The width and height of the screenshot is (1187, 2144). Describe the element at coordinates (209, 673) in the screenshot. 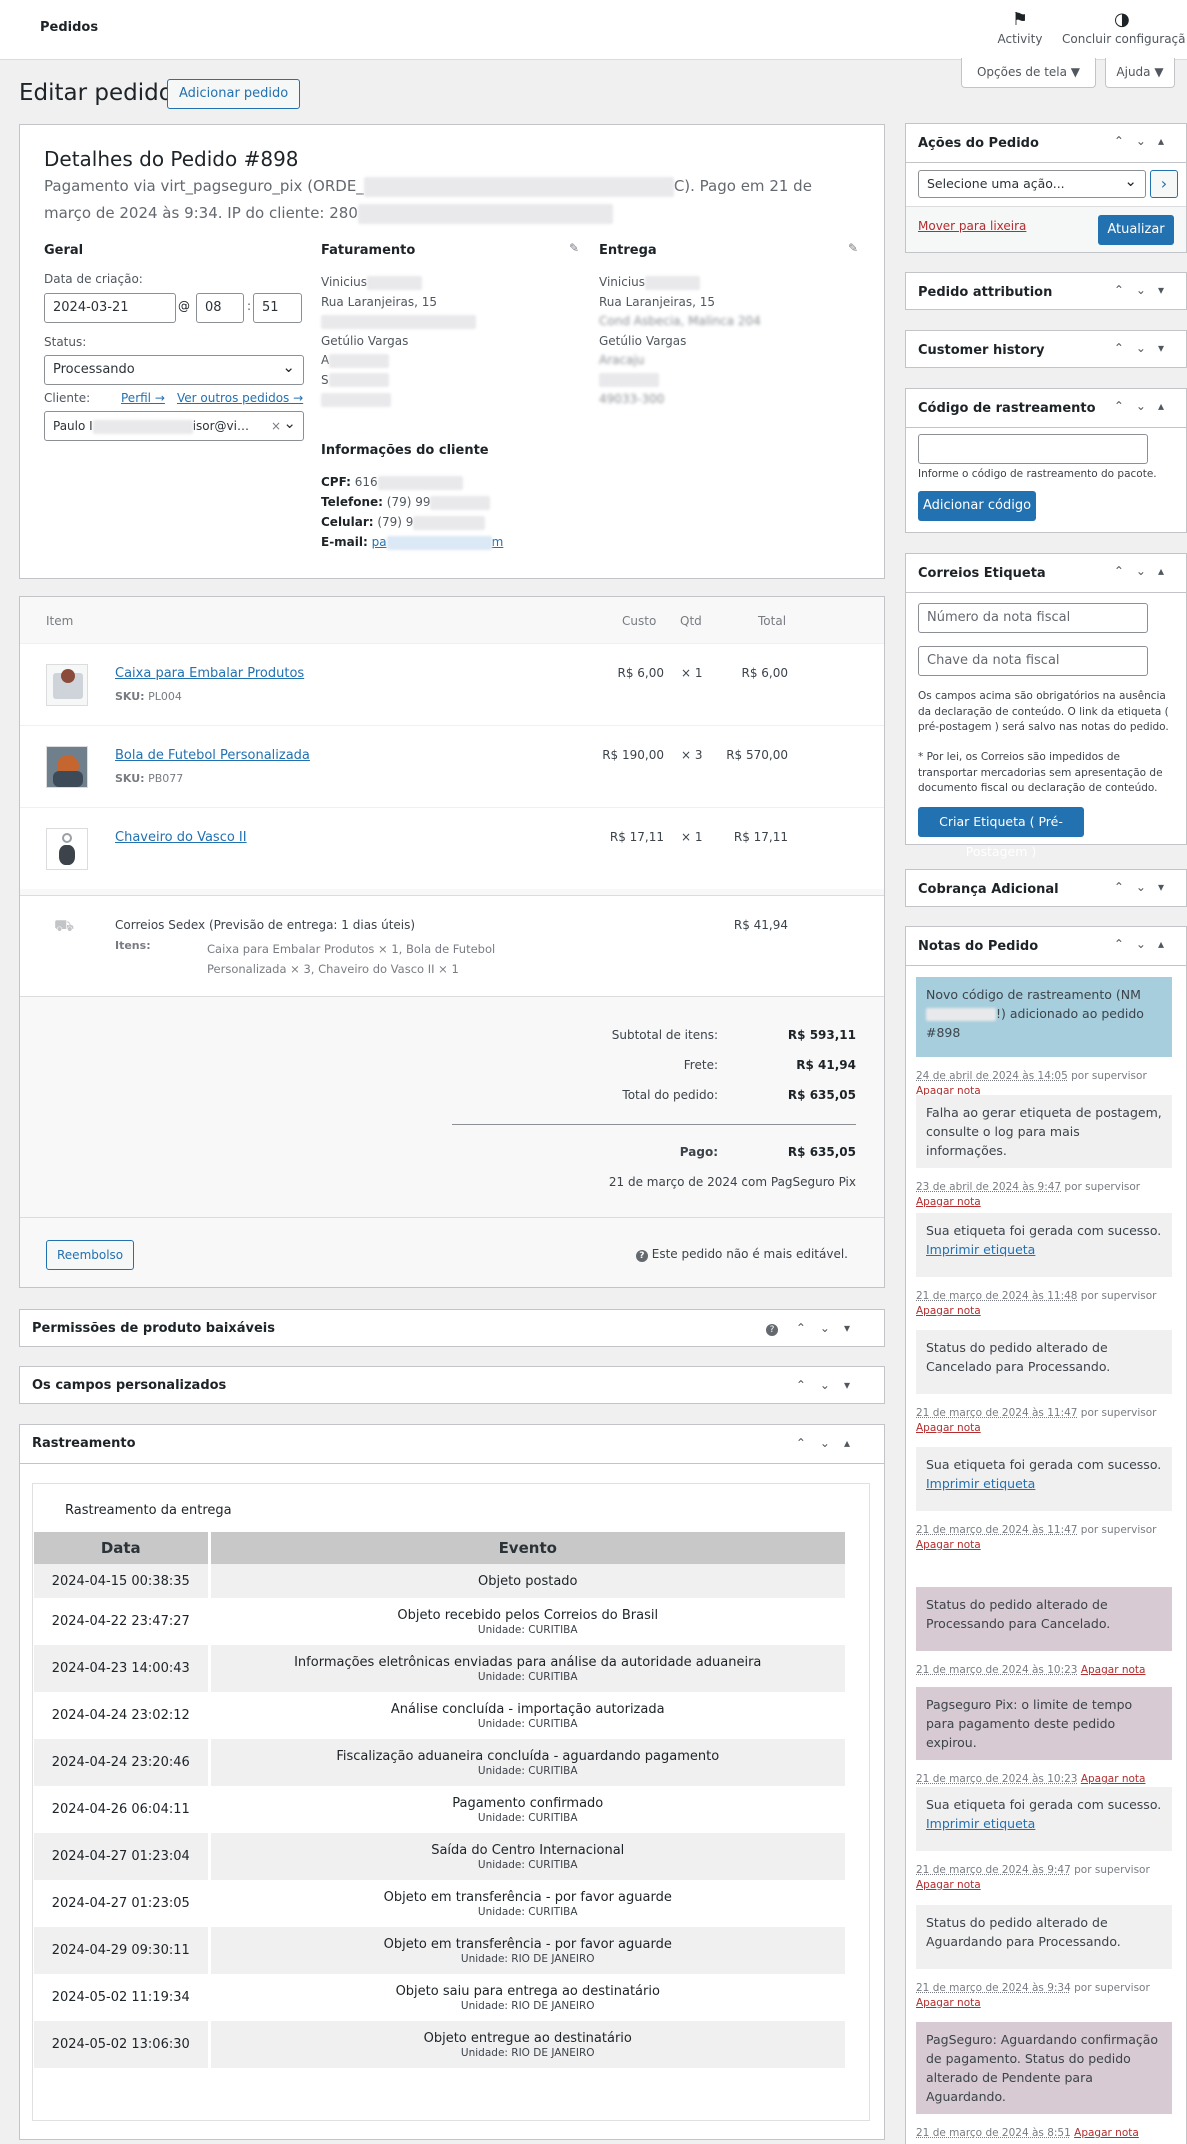

I see `product-link: Caixa para Embalar Produtos` at that location.